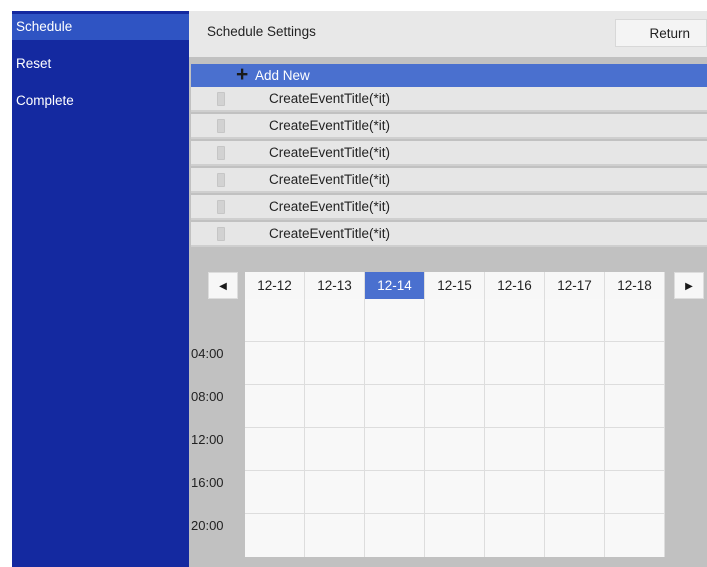 The image size is (707, 567). Describe the element at coordinates (100, 101) in the screenshot. I see `sidebar-item-complete: Complete` at that location.